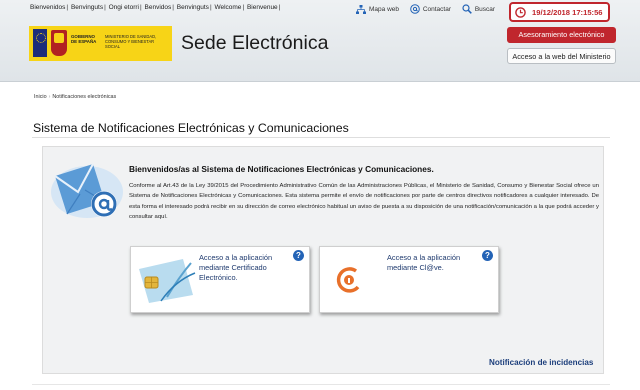  Describe the element at coordinates (520, 12) in the screenshot. I see `clock-icon` at that location.